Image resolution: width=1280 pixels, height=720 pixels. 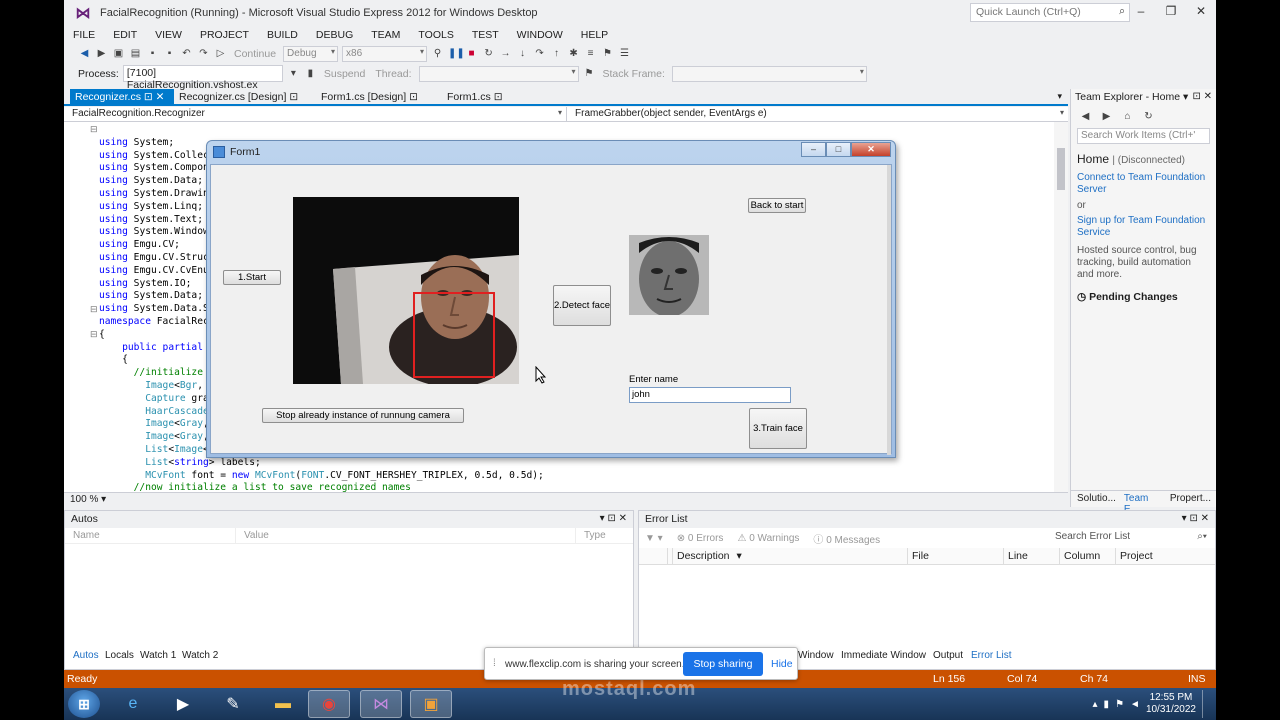 What do you see at coordinates (437, 53) in the screenshot?
I see `attach-icon: ⚲` at bounding box center [437, 53].